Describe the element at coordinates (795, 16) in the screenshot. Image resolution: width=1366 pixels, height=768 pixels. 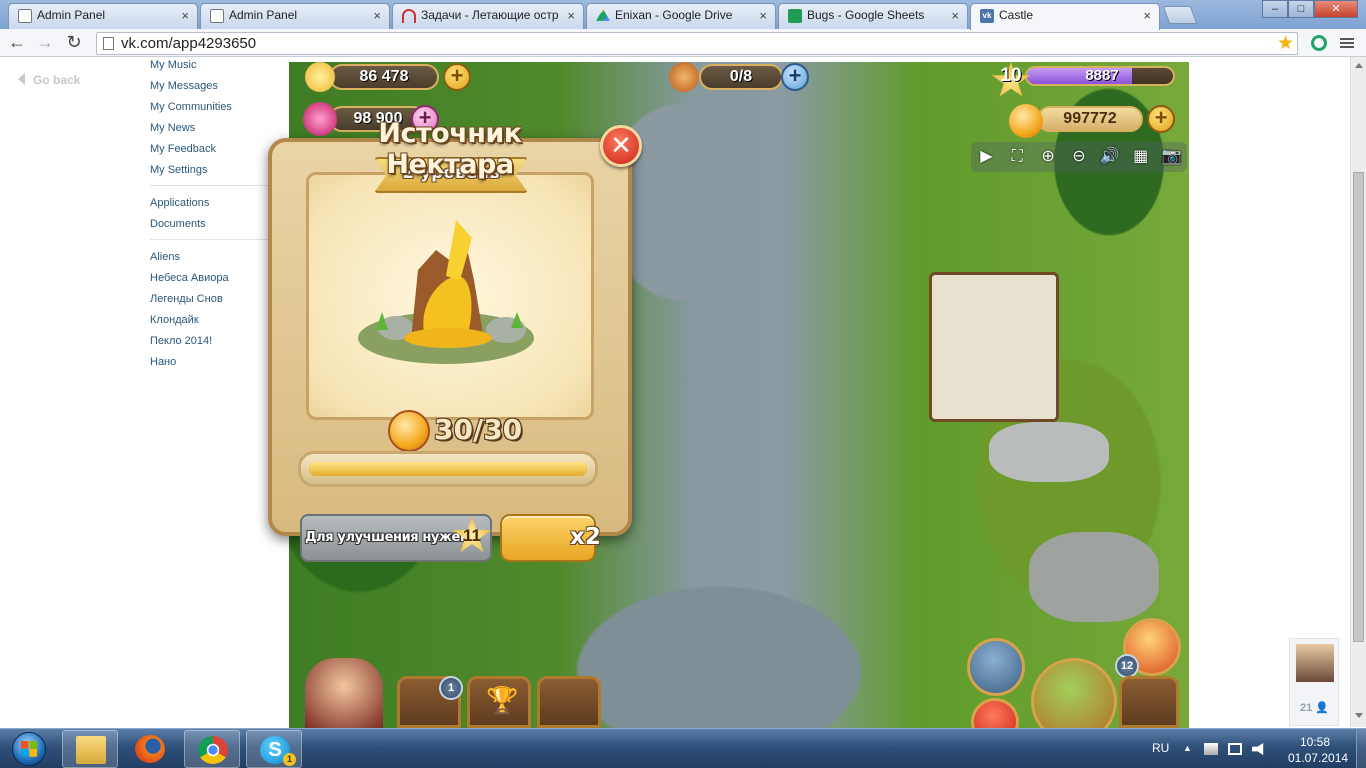
I see `google-sheets-icon` at that location.